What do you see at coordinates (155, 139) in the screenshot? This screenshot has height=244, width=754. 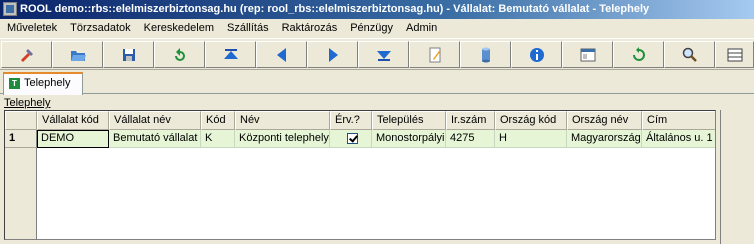 I see `cell-vallalat-nev: Bemutató vállalat` at bounding box center [155, 139].